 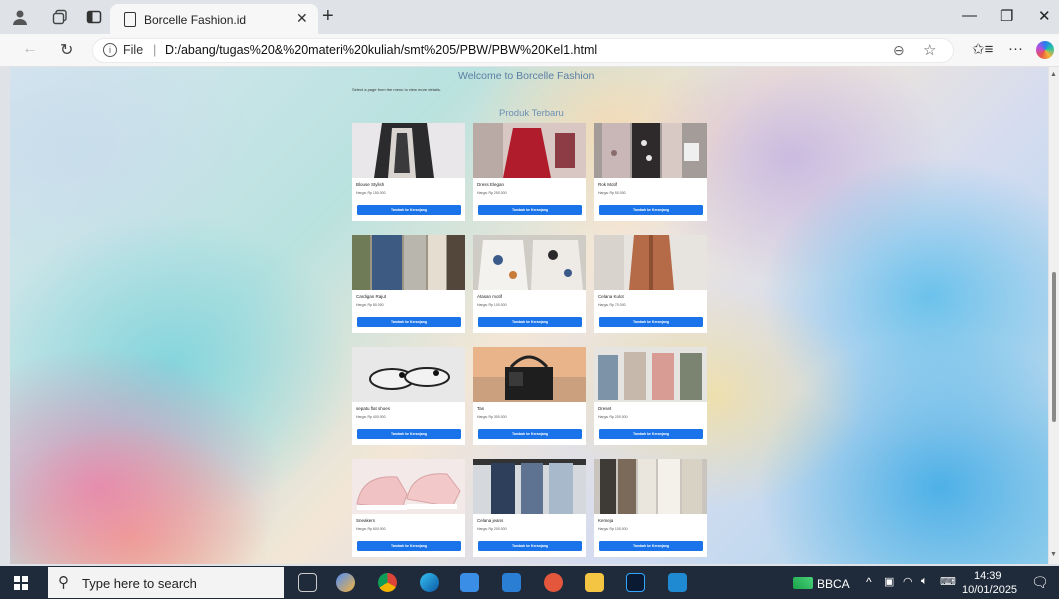 What do you see at coordinates (492, 417) in the screenshot?
I see `product-price: Harga: Rp 300.000` at bounding box center [492, 417].